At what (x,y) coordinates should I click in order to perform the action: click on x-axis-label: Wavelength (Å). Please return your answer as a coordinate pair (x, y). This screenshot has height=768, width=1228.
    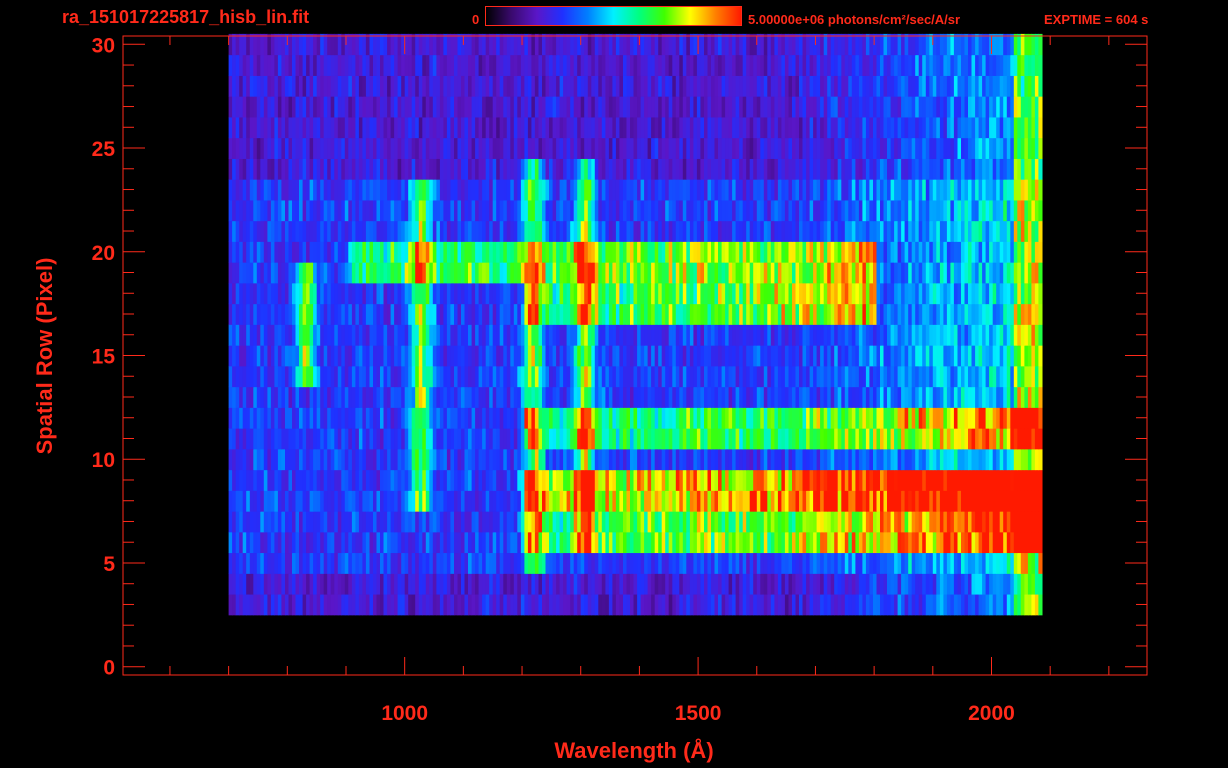
    Looking at the image, I should click on (633, 750).